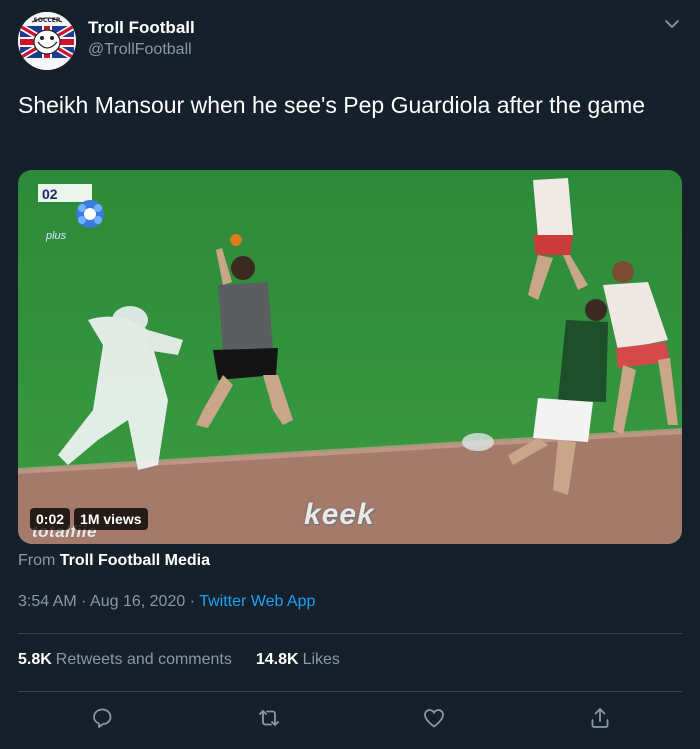 This screenshot has height=749, width=700. I want to click on tweet-header: SOCCER Troll Football @TrollFootball, so click(350, 40).